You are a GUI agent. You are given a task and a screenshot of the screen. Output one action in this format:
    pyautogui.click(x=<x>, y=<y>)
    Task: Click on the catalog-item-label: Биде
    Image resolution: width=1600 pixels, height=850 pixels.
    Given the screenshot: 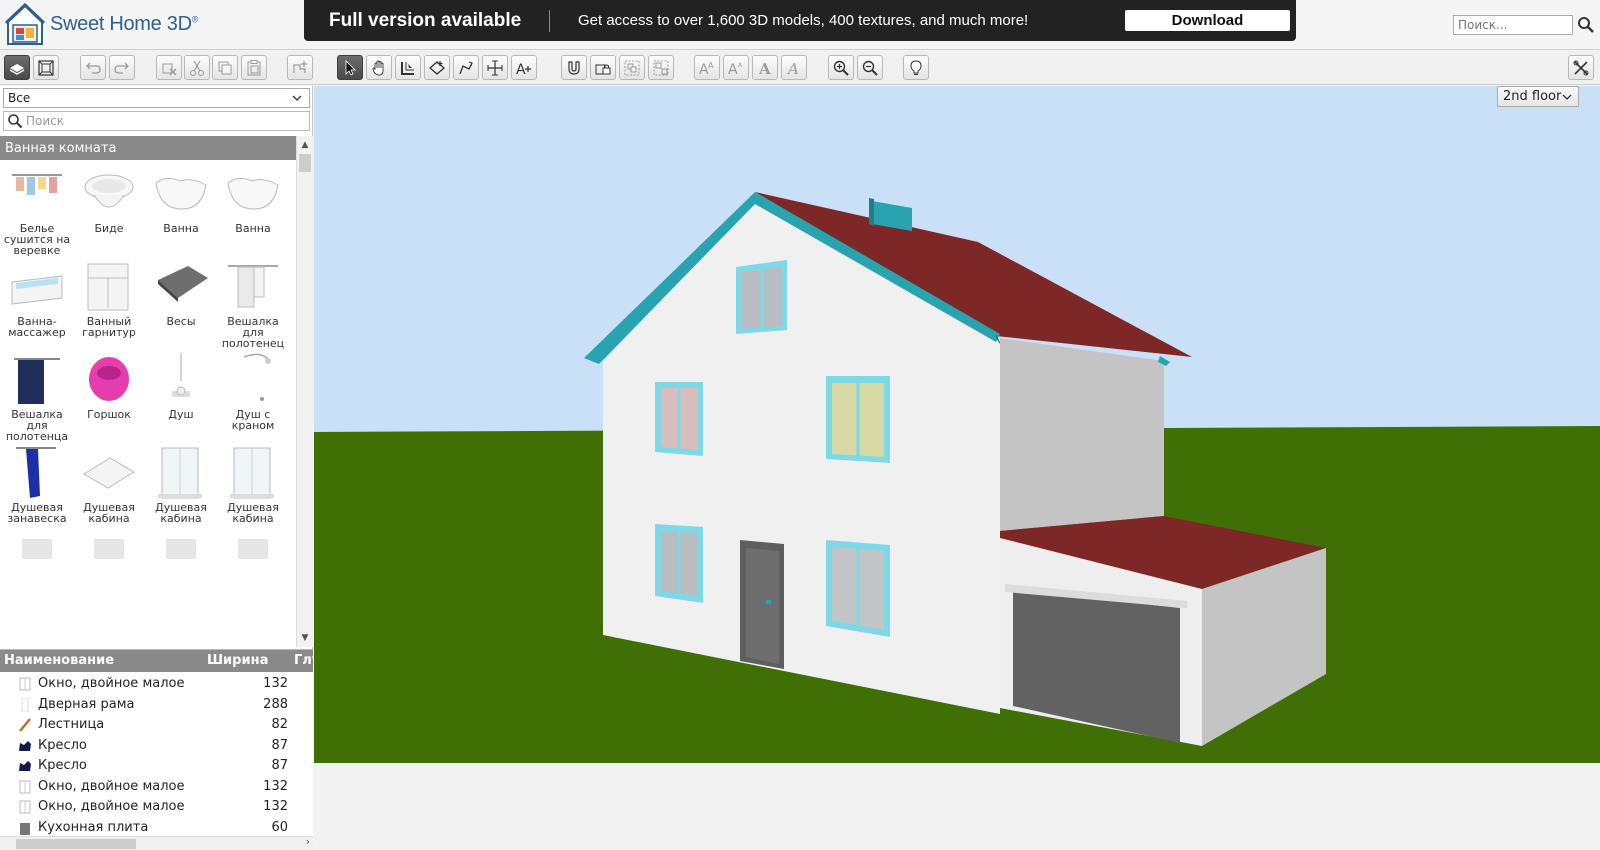 What is the action you would take?
    pyautogui.click(x=109, y=228)
    